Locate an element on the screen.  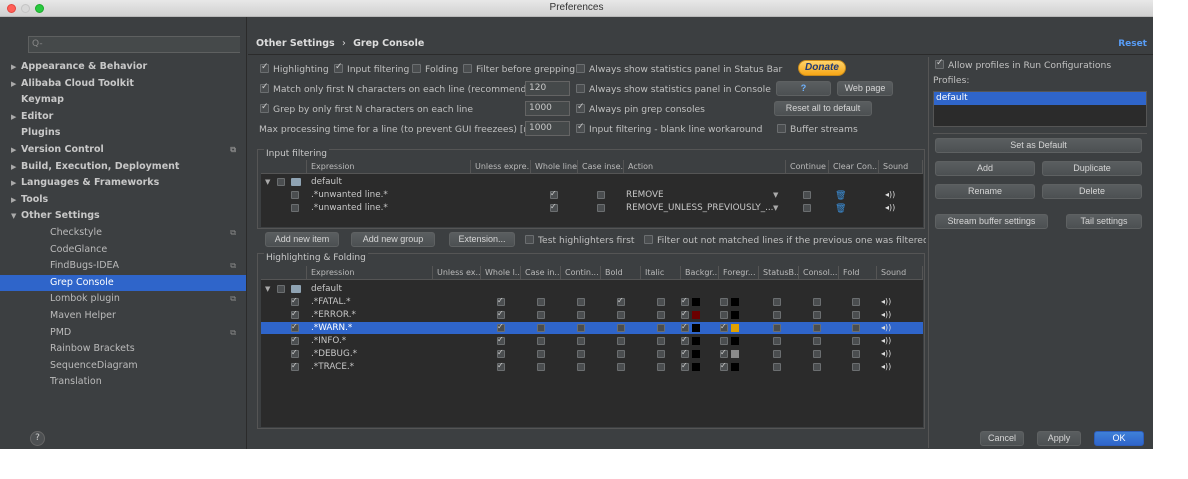
column-header: Whole line is located at coordinates (554, 167).